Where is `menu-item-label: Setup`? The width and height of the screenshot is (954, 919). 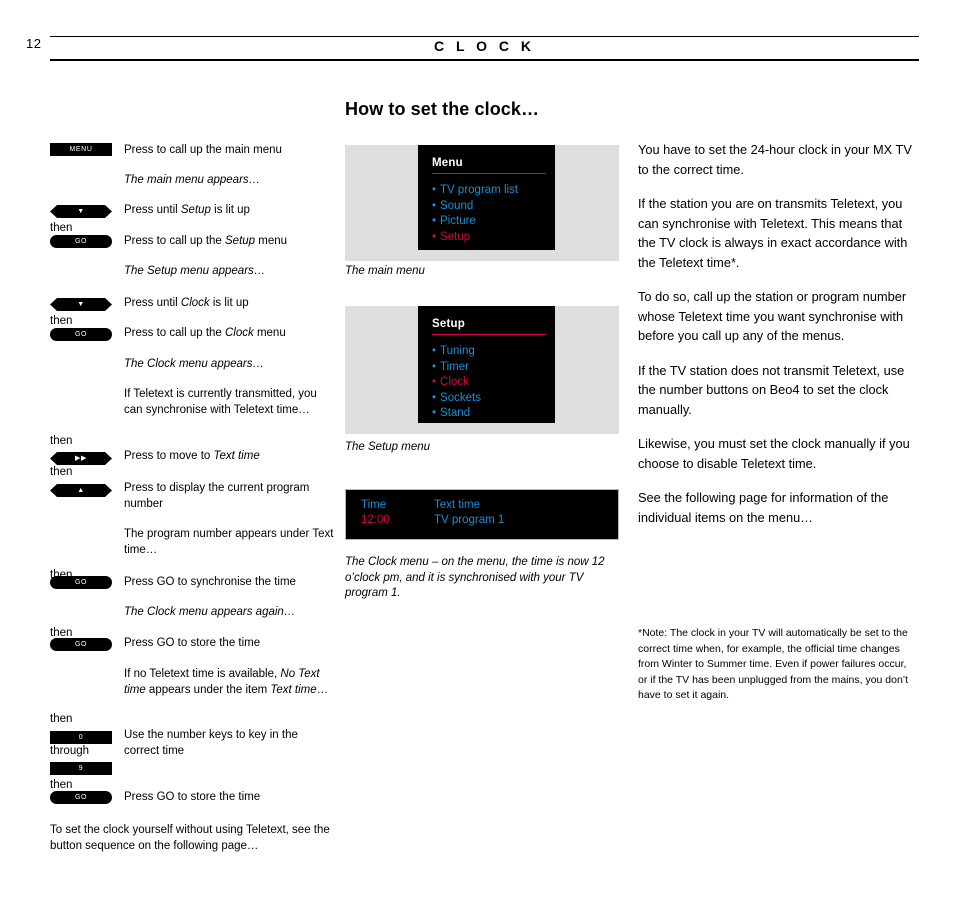
menu-item-label: Setup is located at coordinates (455, 236).